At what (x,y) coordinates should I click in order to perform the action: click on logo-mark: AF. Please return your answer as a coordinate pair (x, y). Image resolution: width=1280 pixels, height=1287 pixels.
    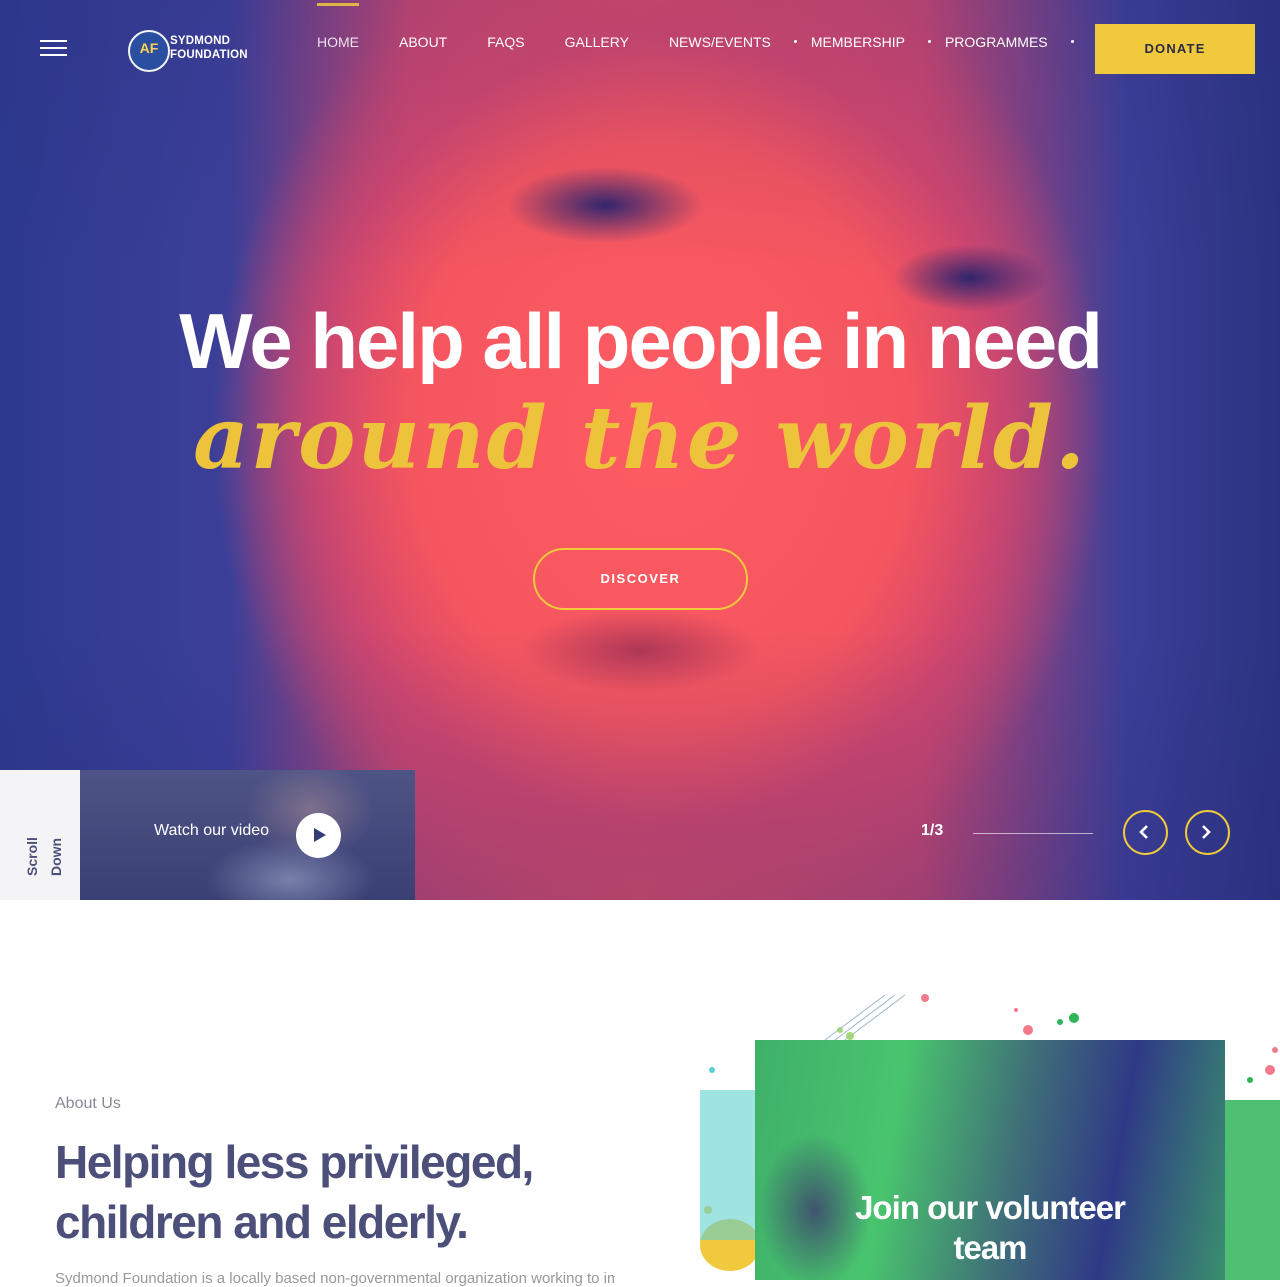
    Looking at the image, I should click on (149, 48).